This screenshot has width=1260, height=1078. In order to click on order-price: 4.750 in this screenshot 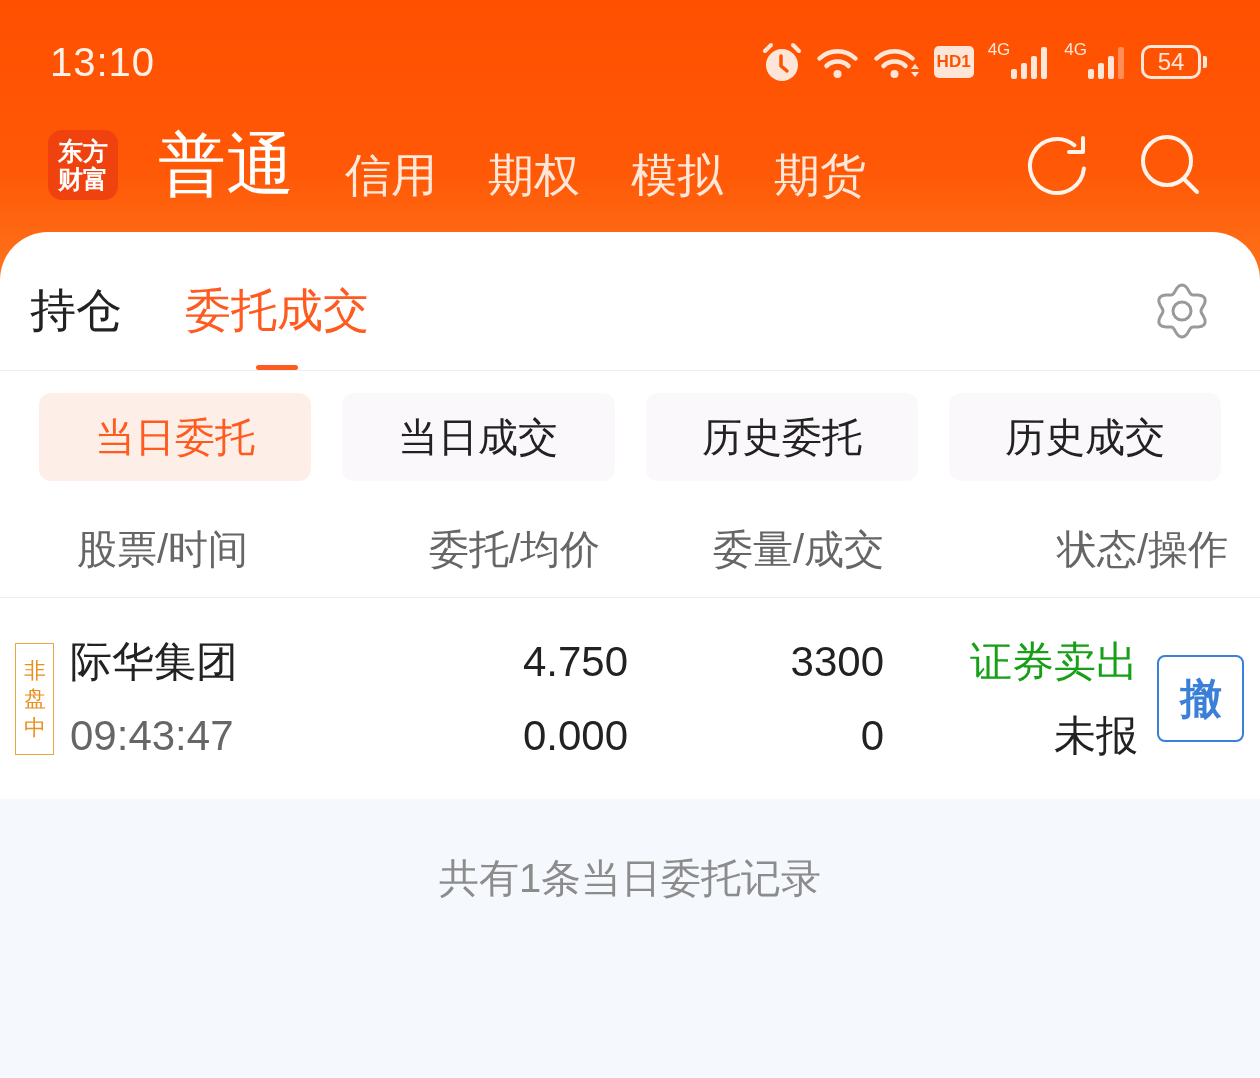, I will do `click(575, 661)`.